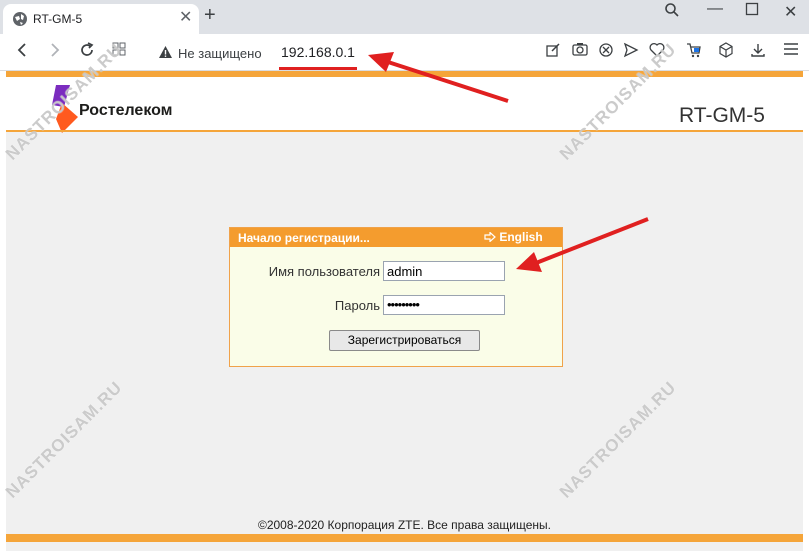  I want to click on edit-icon, so click(553, 51).